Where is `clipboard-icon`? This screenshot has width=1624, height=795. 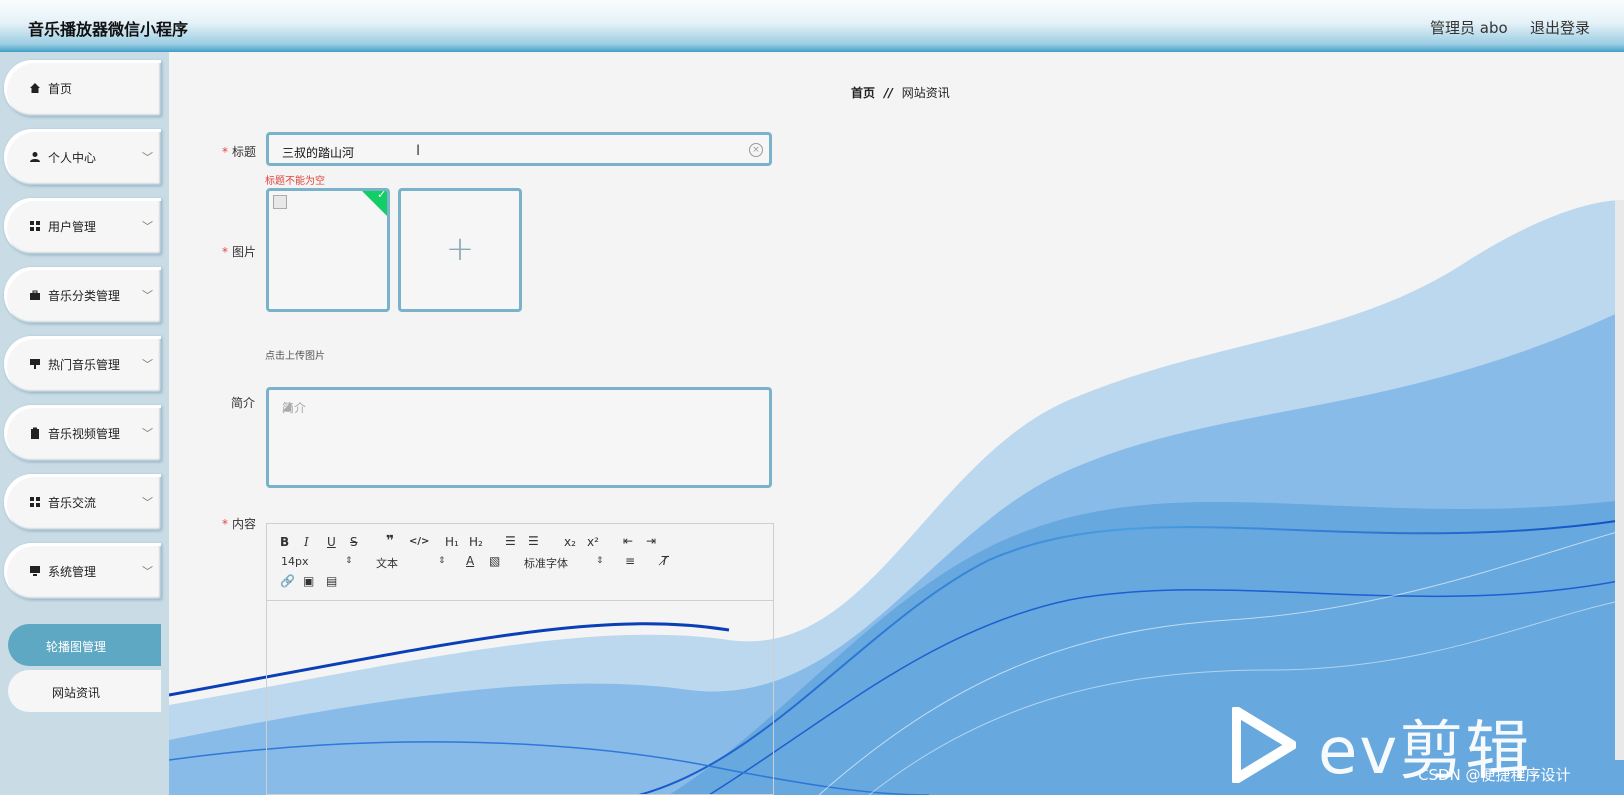 clipboard-icon is located at coordinates (35, 433).